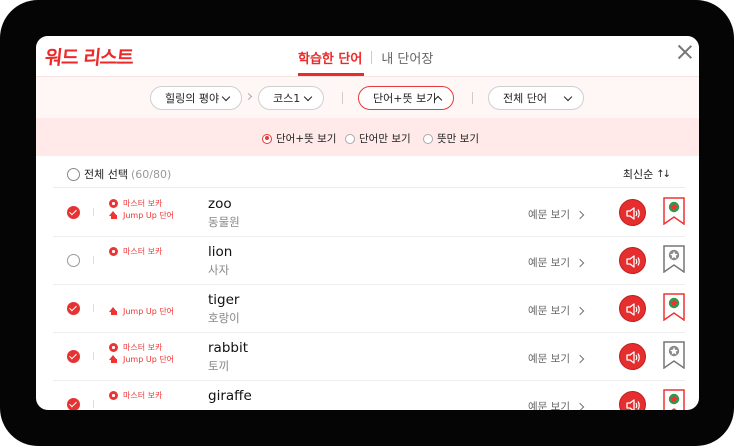 This screenshot has width=734, height=446. I want to click on select-all-checkbox: 전체 선택 (60/80), so click(119, 174).